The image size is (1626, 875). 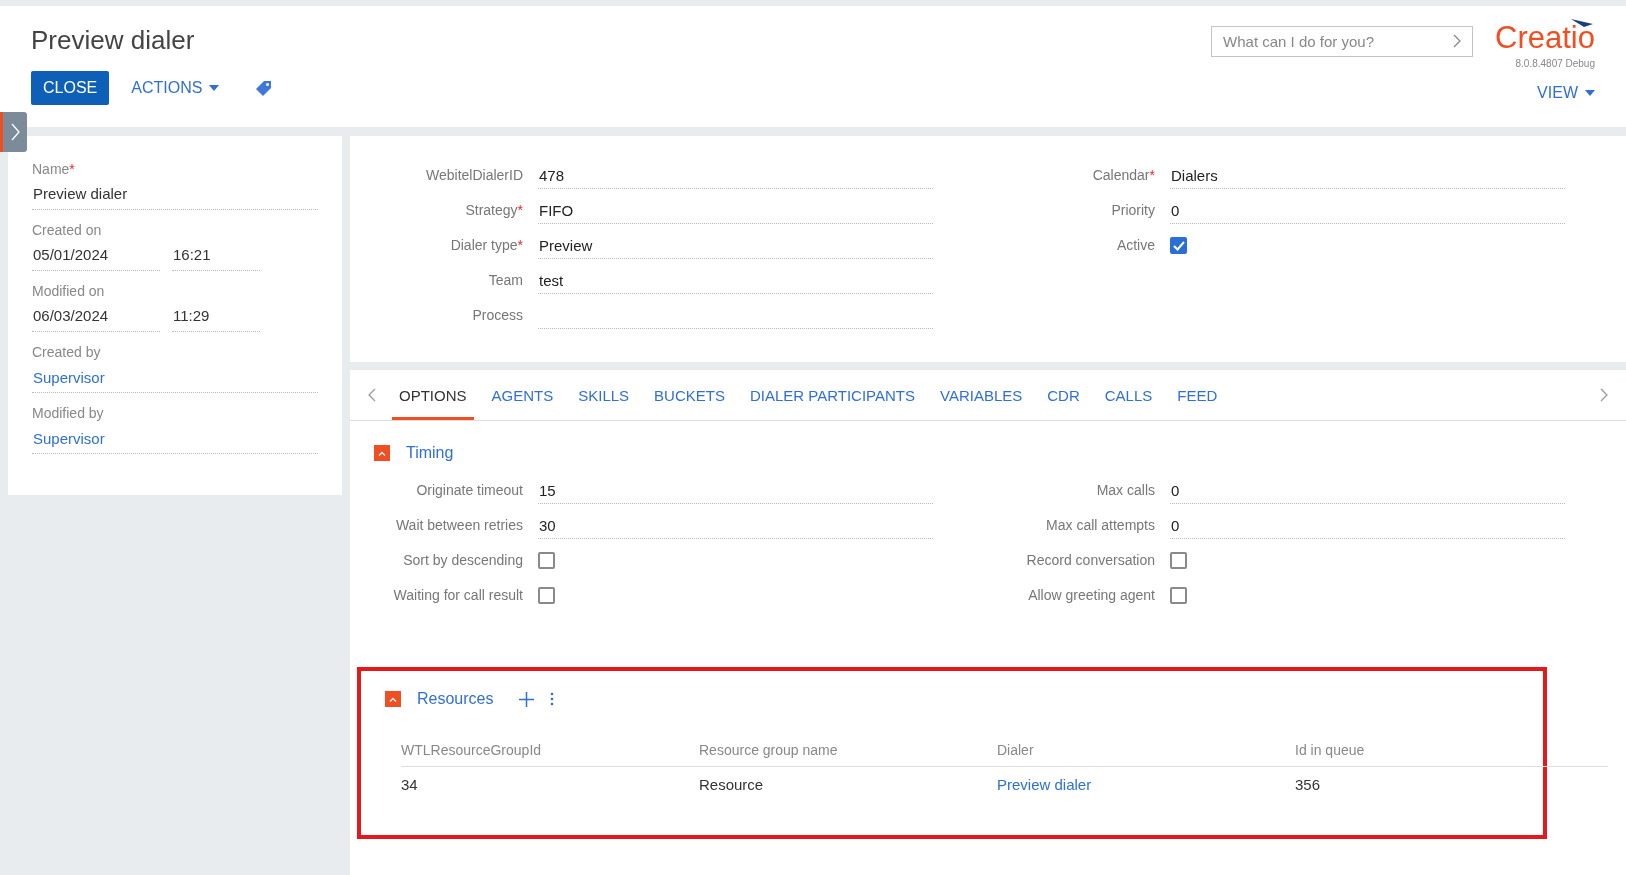 What do you see at coordinates (735, 280) in the screenshot?
I see `input-field: test` at bounding box center [735, 280].